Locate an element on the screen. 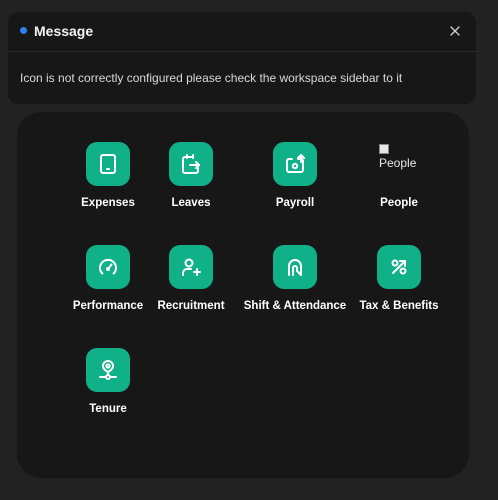 The image size is (498, 500). workspace-tile-leaves: Leaves is located at coordinates (191, 182).